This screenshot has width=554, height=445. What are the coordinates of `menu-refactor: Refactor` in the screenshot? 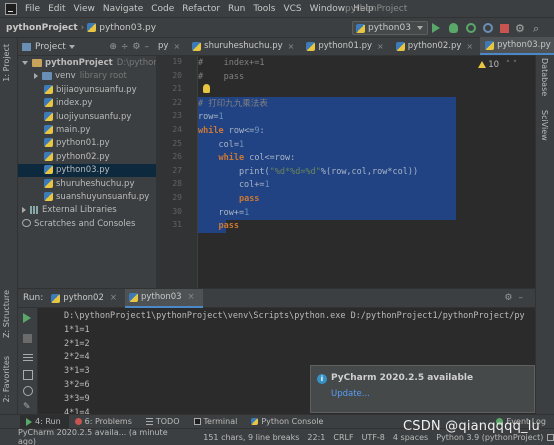 It's located at (201, 9).